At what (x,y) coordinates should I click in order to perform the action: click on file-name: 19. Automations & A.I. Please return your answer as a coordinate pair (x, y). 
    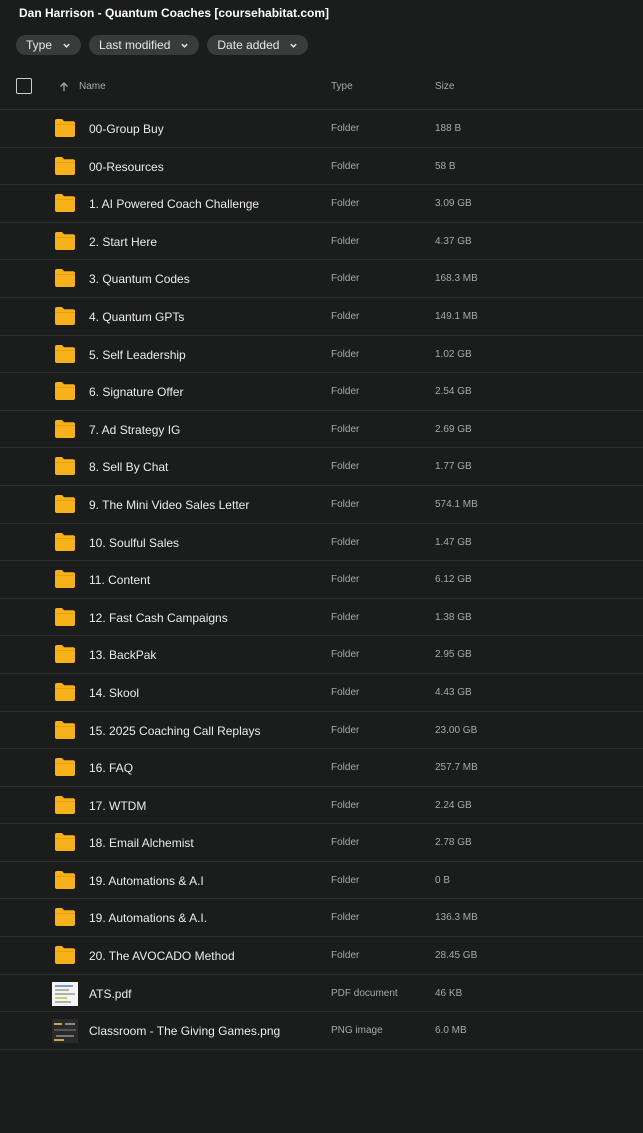
    Looking at the image, I should click on (146, 881).